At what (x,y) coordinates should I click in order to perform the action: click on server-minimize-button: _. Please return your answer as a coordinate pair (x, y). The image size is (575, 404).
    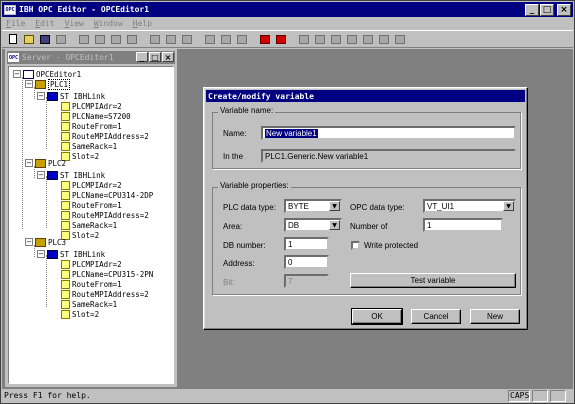
    Looking at the image, I should click on (142, 57).